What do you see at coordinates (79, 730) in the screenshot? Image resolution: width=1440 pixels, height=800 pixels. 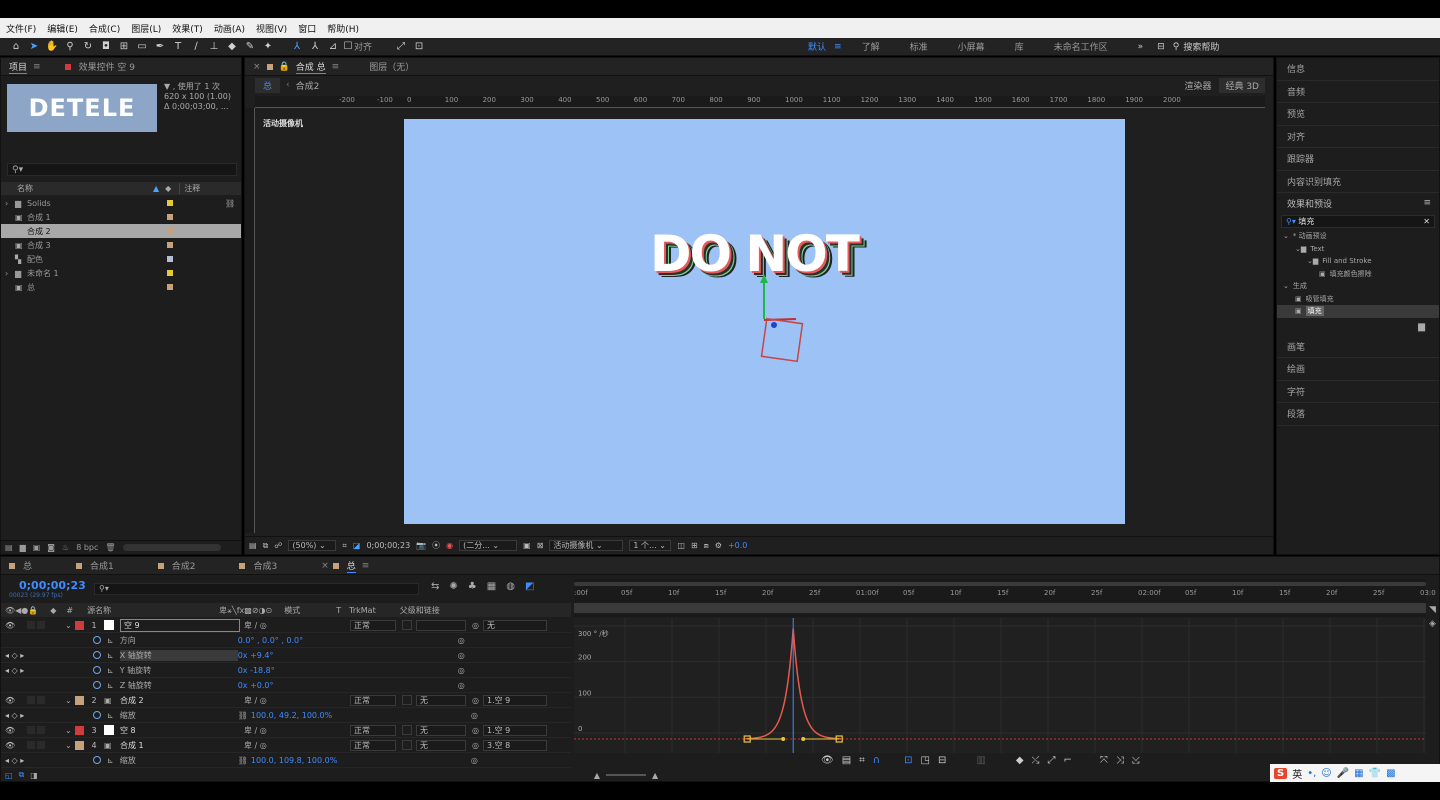 I see `layer-label-swatch` at bounding box center [79, 730].